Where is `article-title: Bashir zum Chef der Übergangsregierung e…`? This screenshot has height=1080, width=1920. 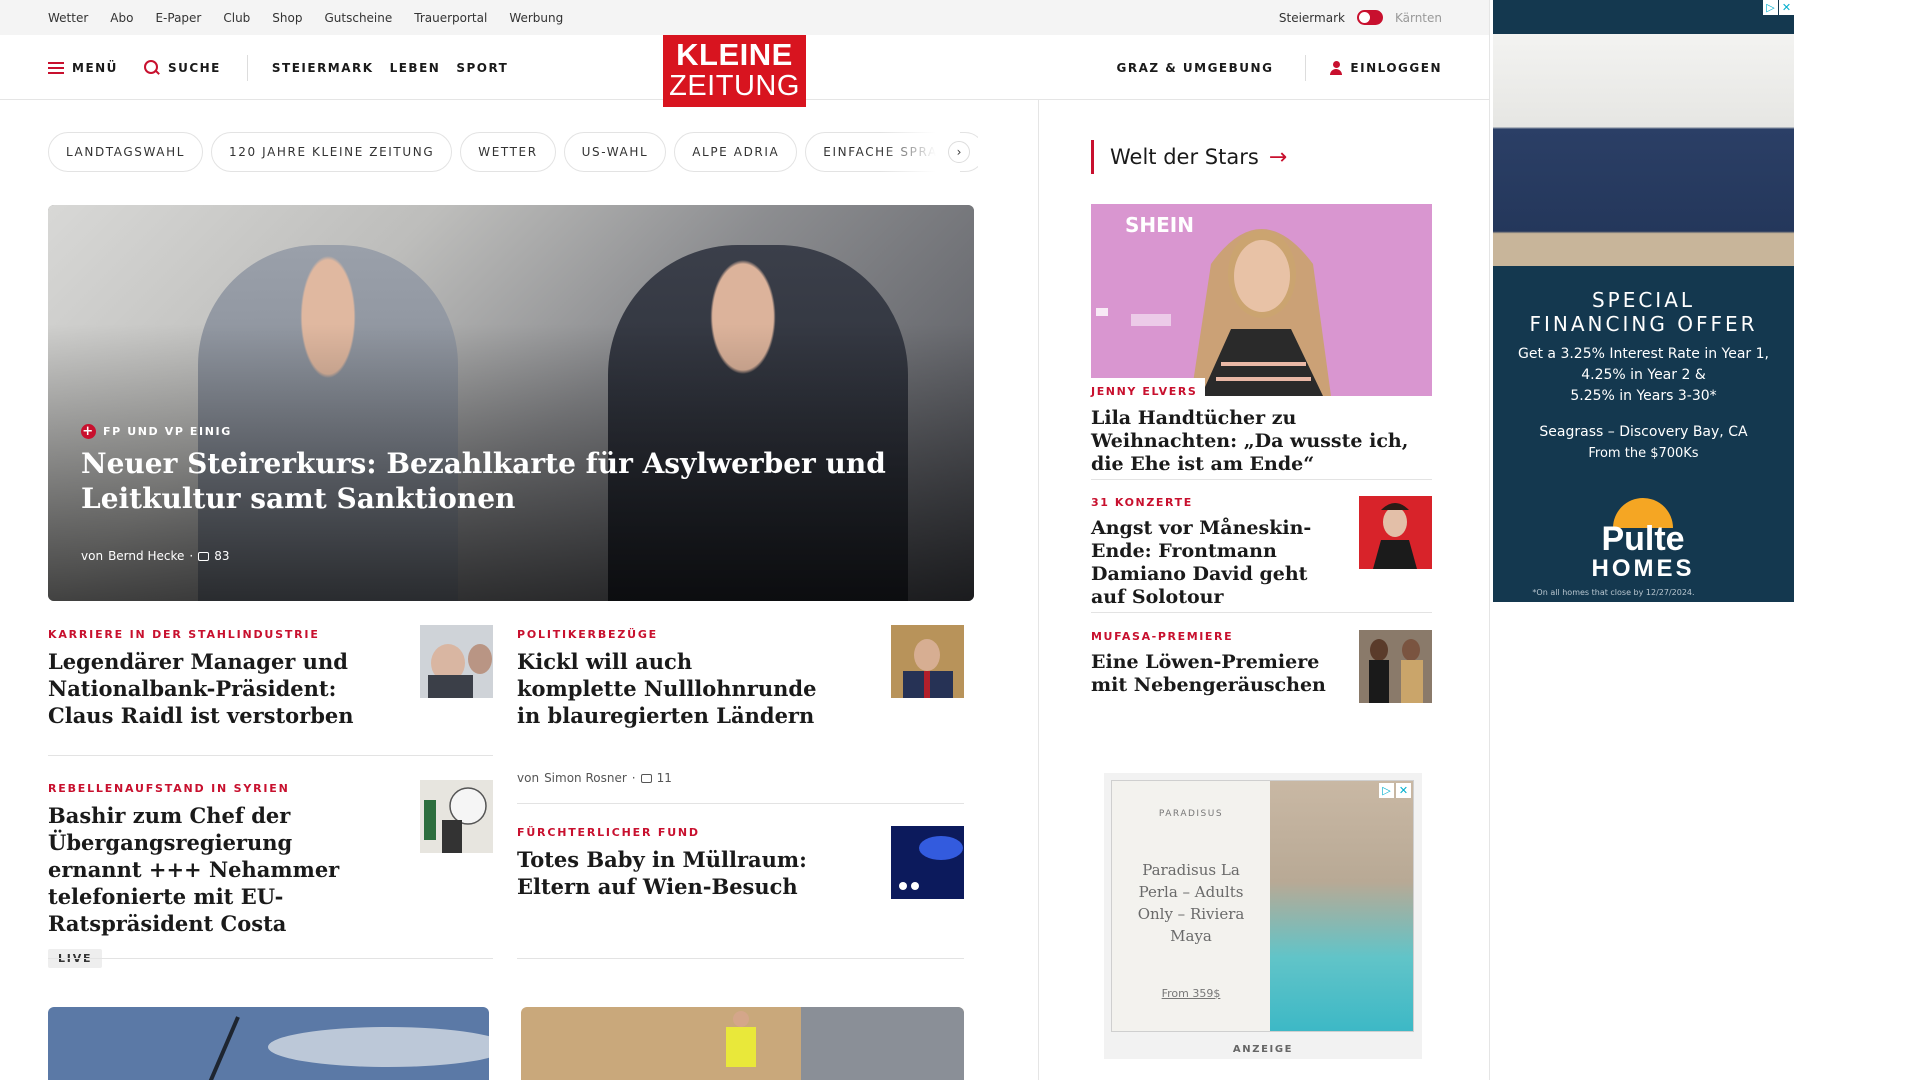
article-title: Bashir zum Chef der Übergangsregierung e… is located at coordinates (208, 869).